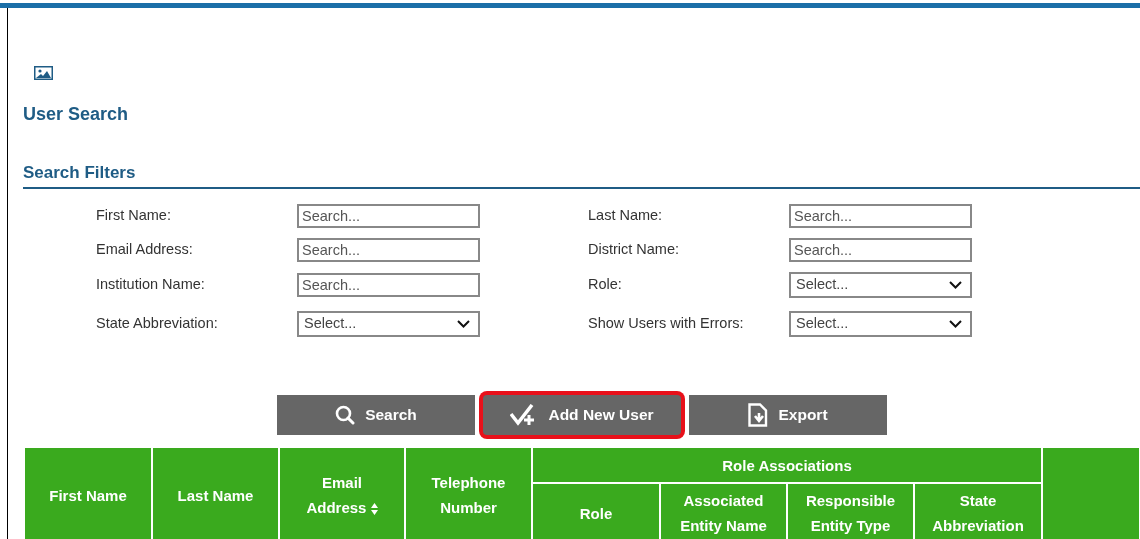 This screenshot has width=1140, height=539. I want to click on field-label: Show Users with Errors:, so click(666, 324).